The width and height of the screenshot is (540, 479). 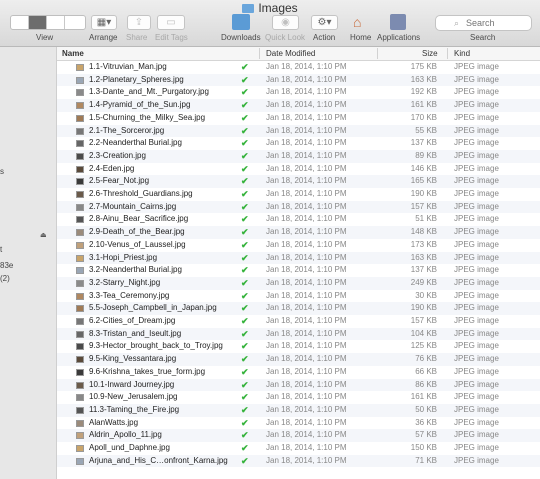 I want to click on sidebar-fragment: s, so click(x=2, y=171).